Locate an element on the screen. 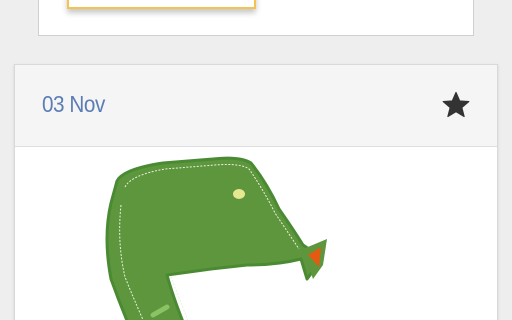 Image resolution: width=512 pixels, height=320 pixels. previous-entry-thumbnail is located at coordinates (161, 4).